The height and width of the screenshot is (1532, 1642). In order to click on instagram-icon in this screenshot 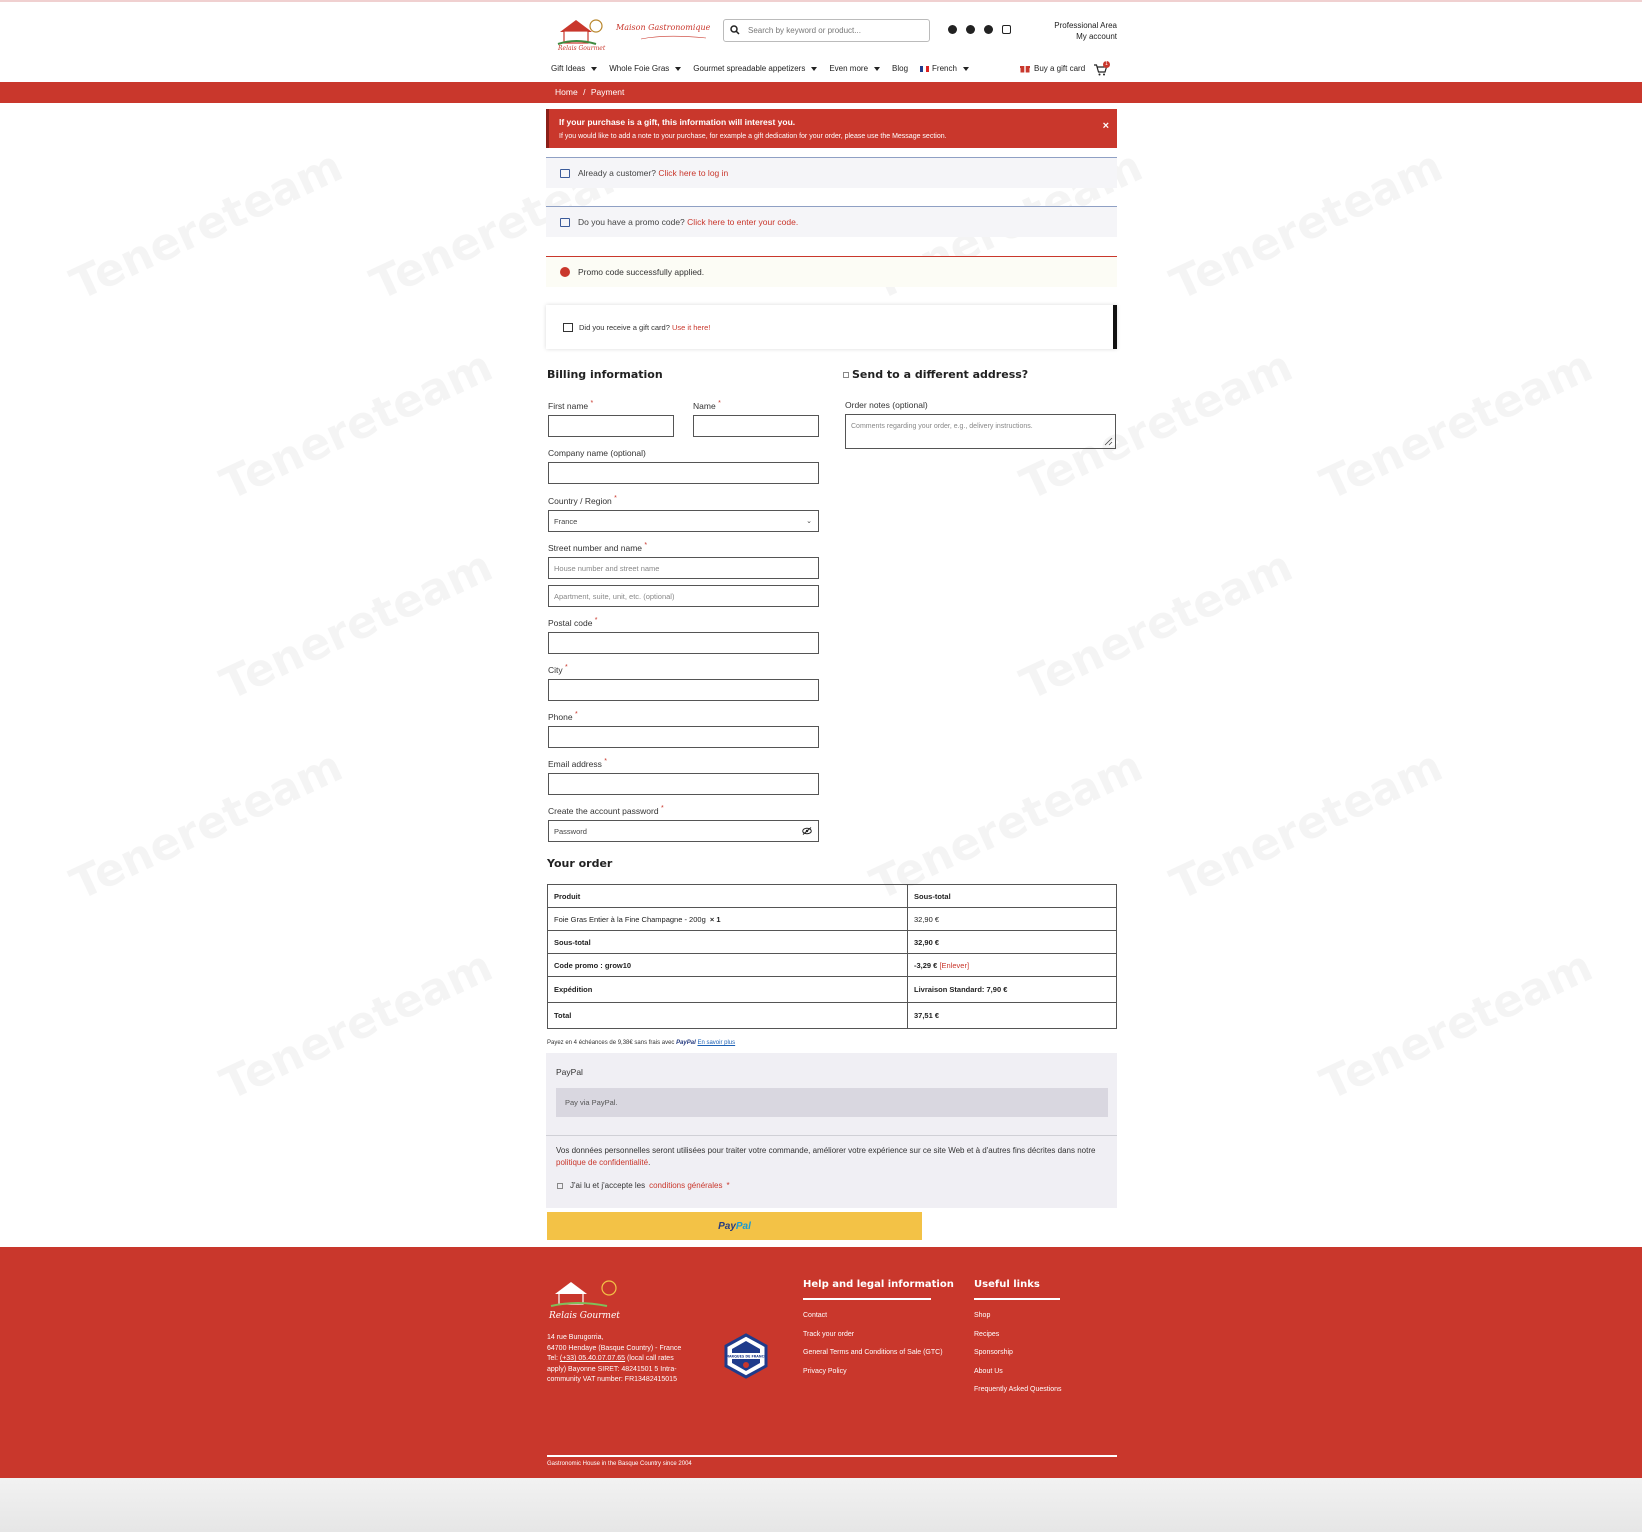, I will do `click(1006, 29)`.